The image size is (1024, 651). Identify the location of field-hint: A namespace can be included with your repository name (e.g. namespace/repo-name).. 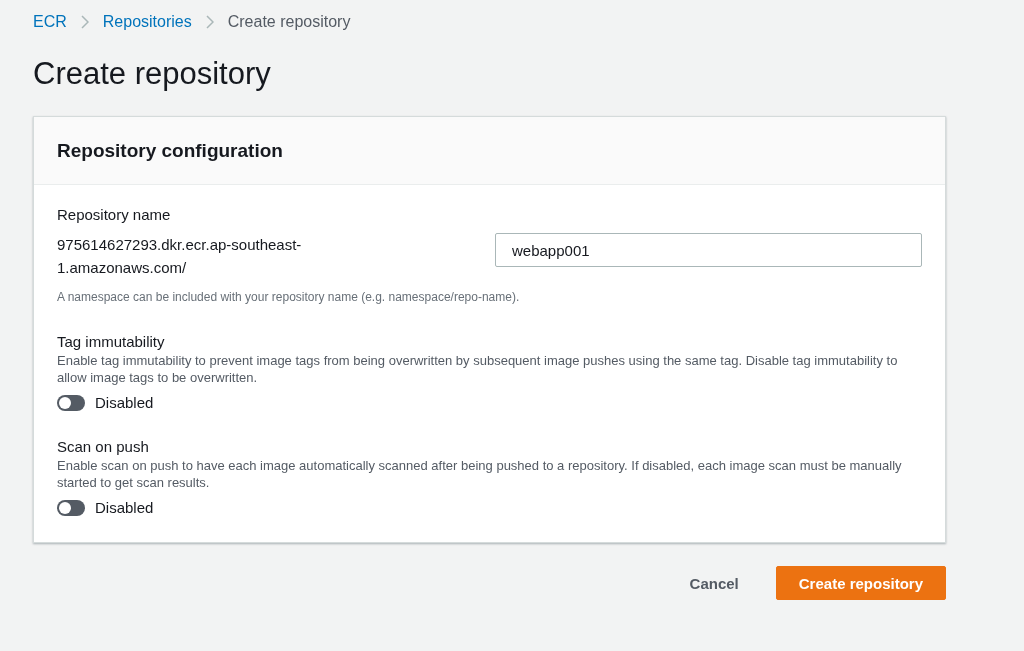
(289, 297).